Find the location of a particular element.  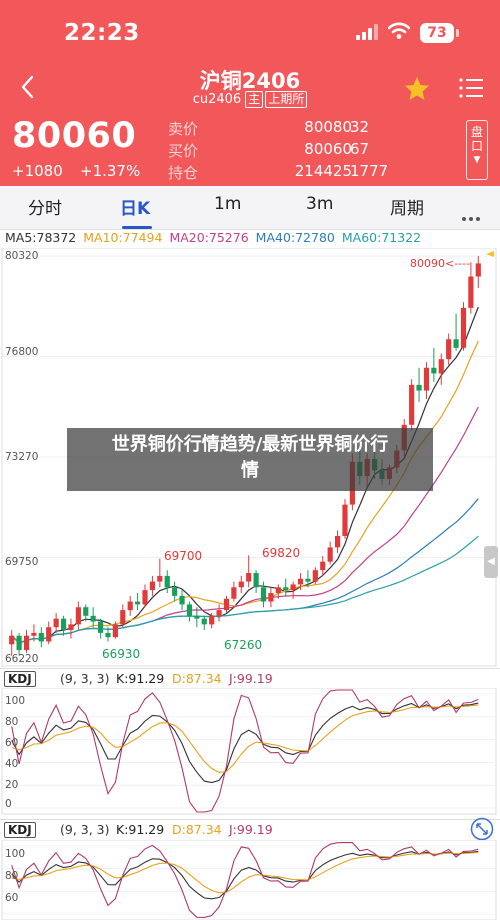

y-tick-label: 73270 is located at coordinates (22, 457).